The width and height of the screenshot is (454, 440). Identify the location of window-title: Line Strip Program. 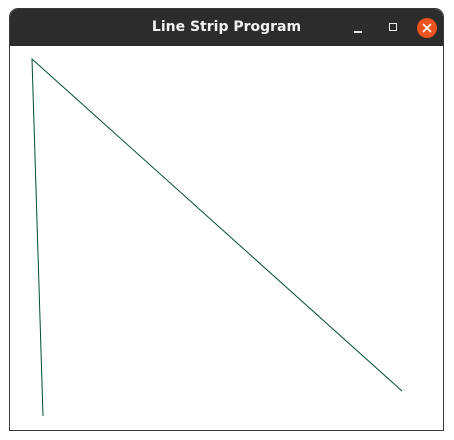
(226, 27).